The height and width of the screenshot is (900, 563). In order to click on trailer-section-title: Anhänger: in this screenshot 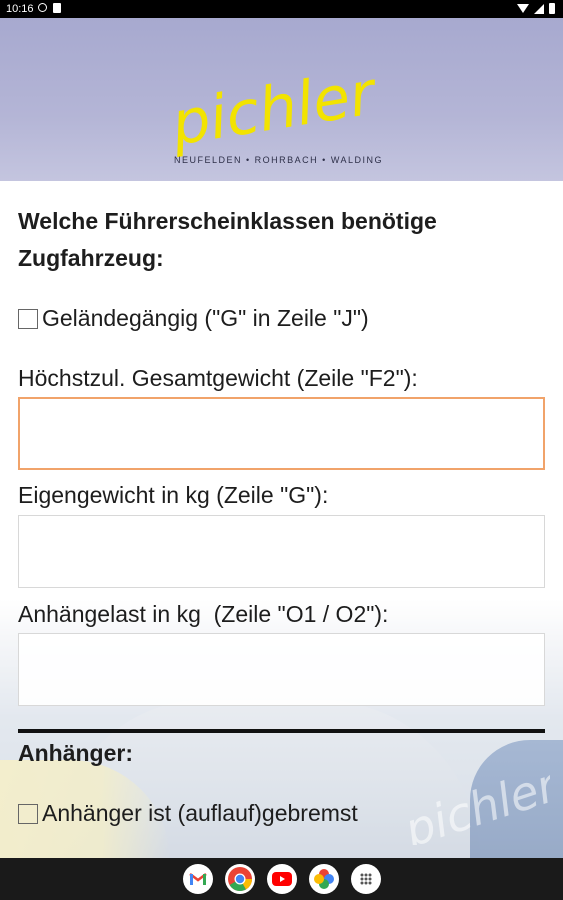, I will do `click(75, 753)`.